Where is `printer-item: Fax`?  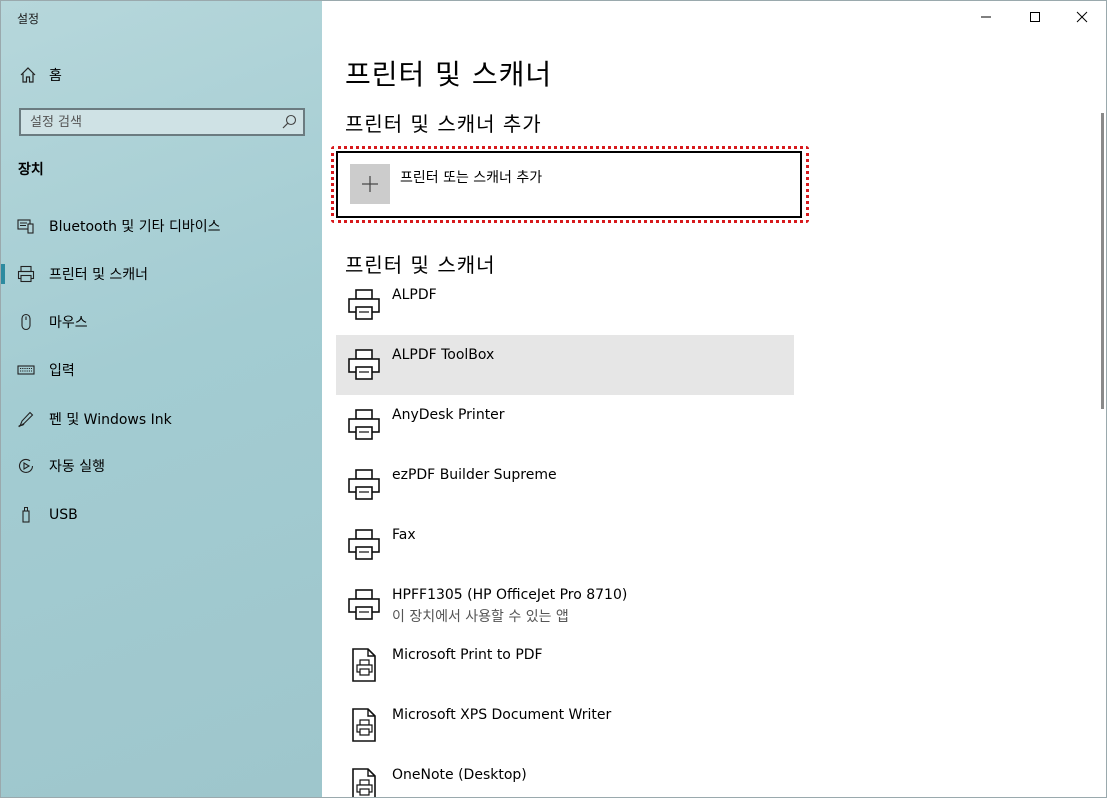
printer-item: Fax is located at coordinates (565, 545).